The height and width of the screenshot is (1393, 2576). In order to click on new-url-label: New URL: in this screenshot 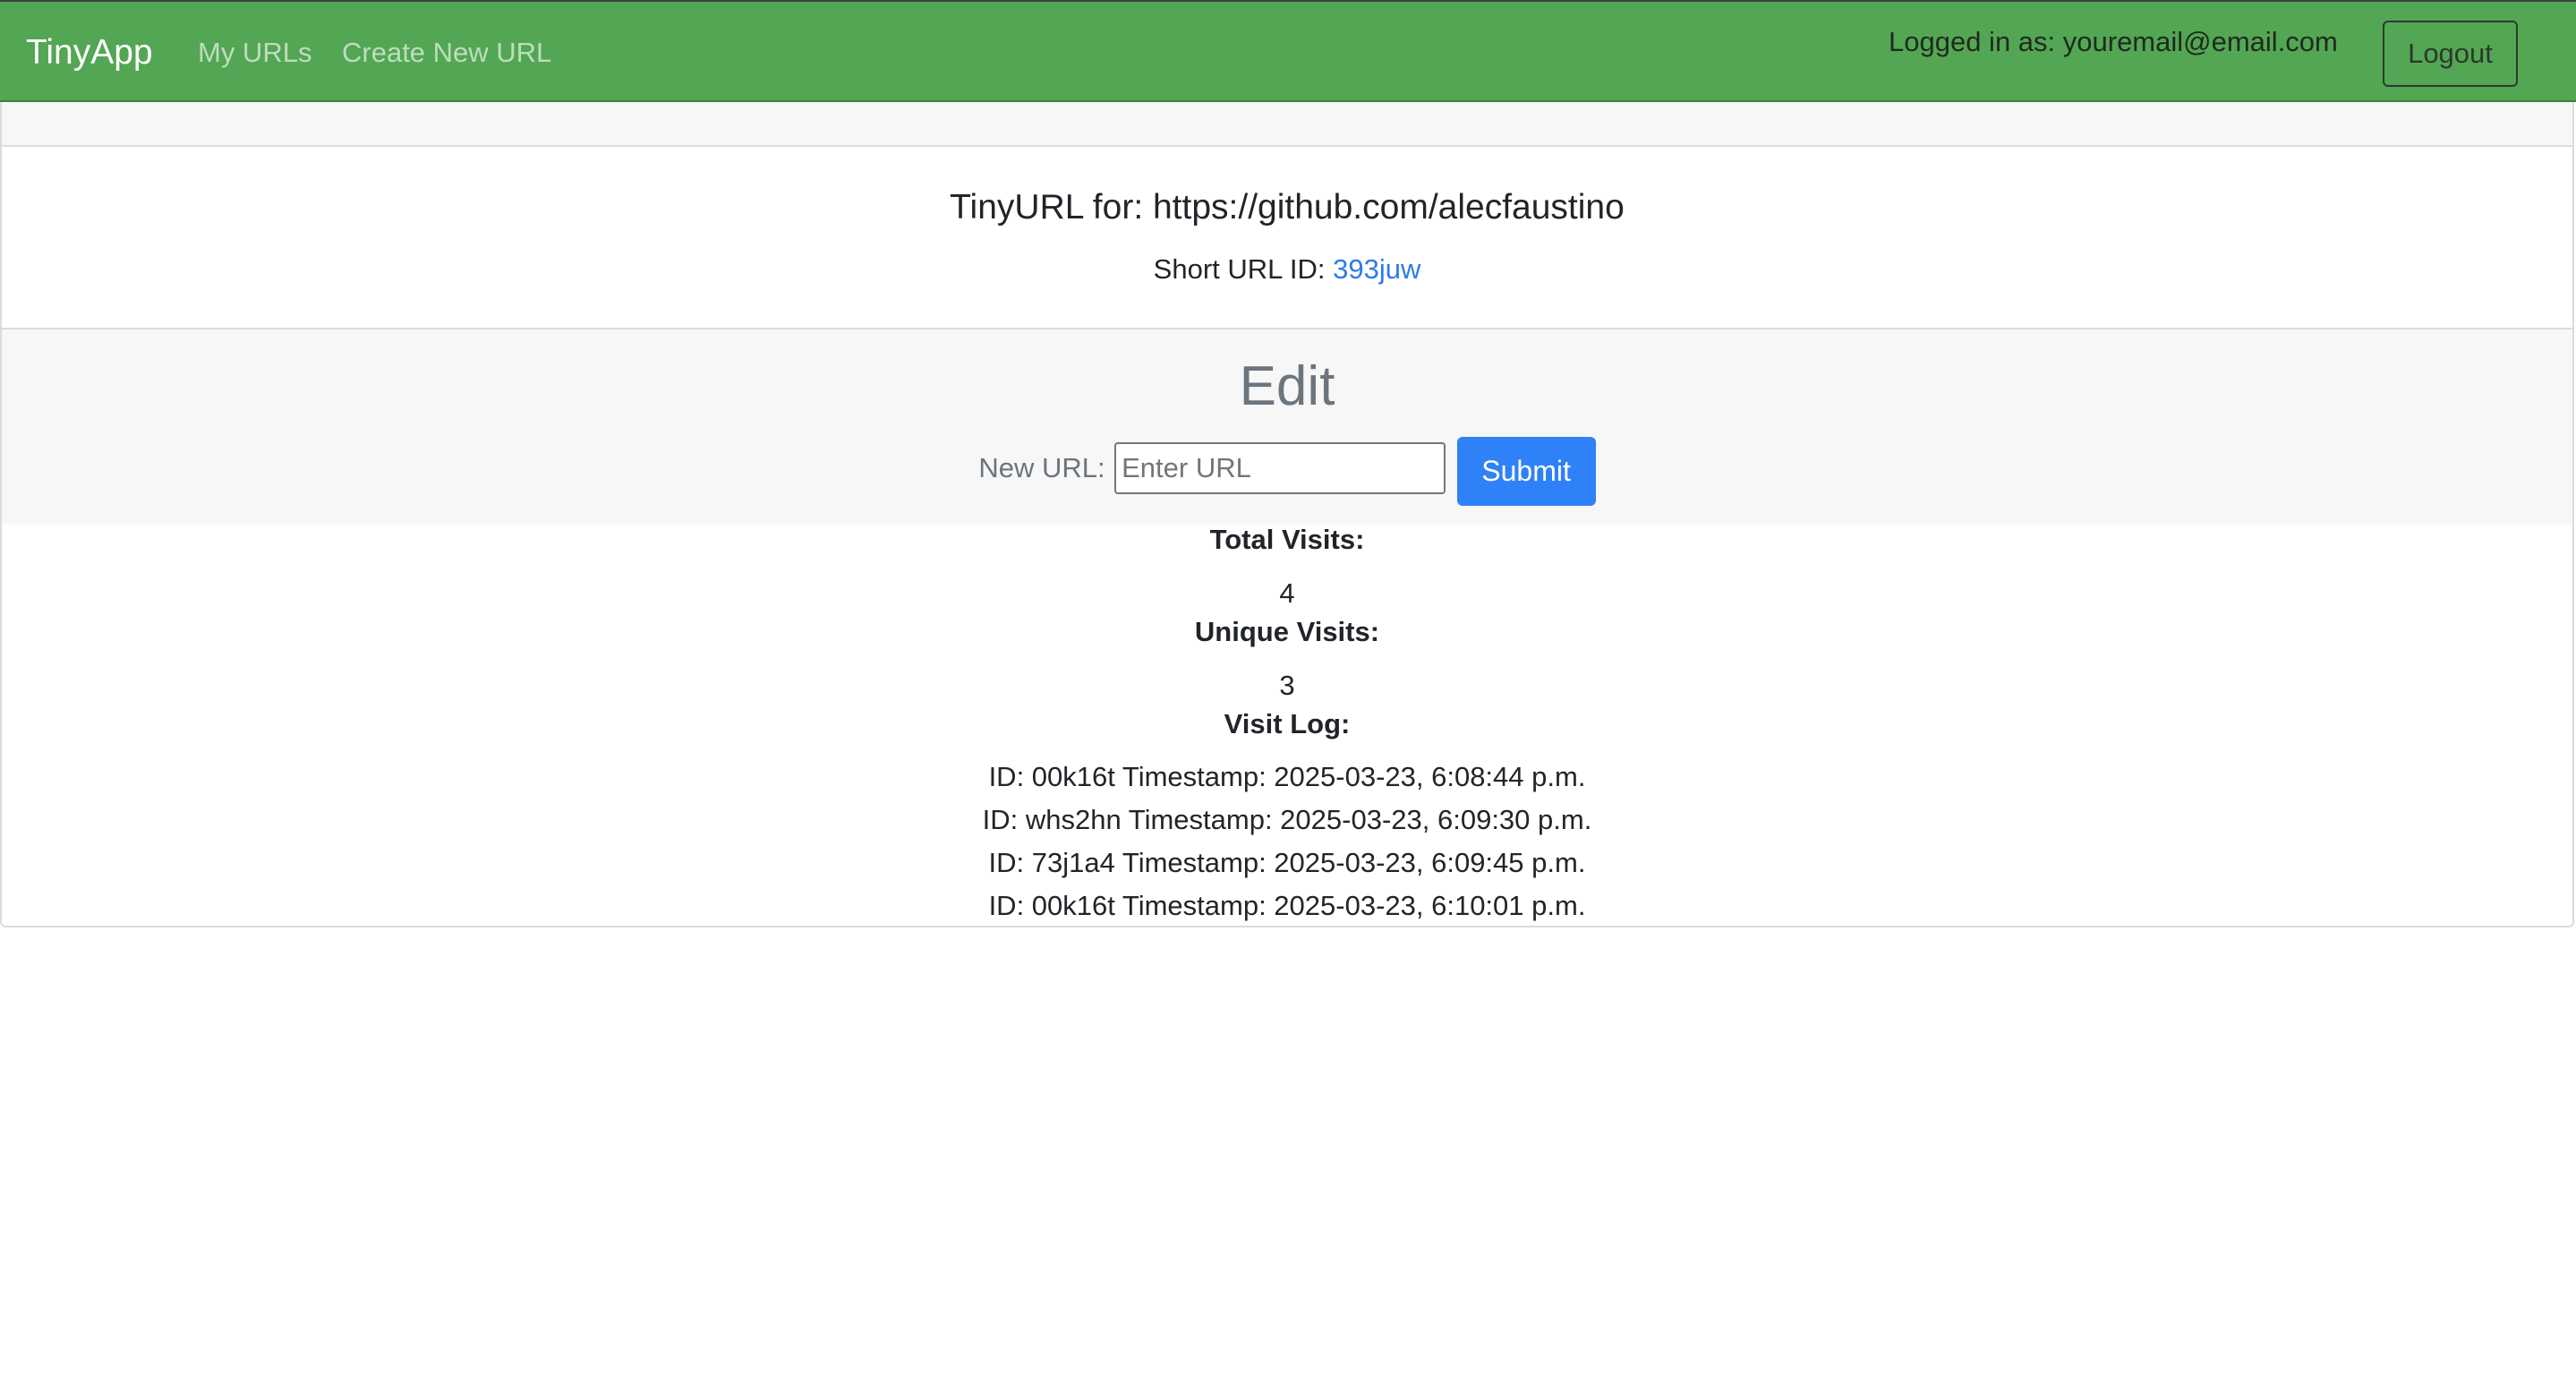, I will do `click(1041, 467)`.